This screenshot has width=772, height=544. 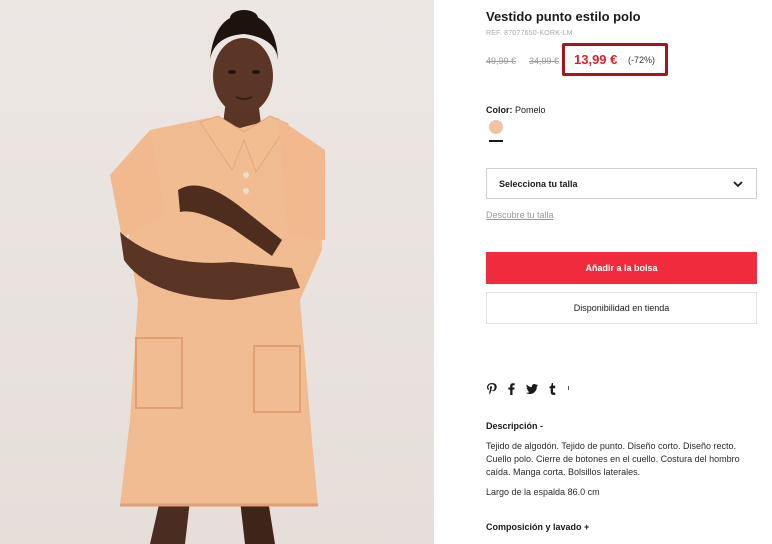 What do you see at coordinates (552, 389) in the screenshot?
I see `tumblr-icon` at bounding box center [552, 389].